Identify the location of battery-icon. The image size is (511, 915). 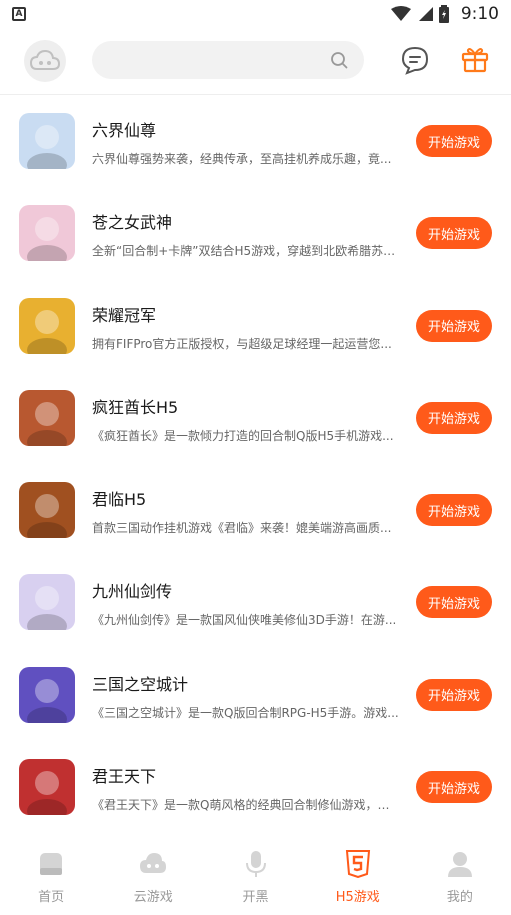
(443, 14).